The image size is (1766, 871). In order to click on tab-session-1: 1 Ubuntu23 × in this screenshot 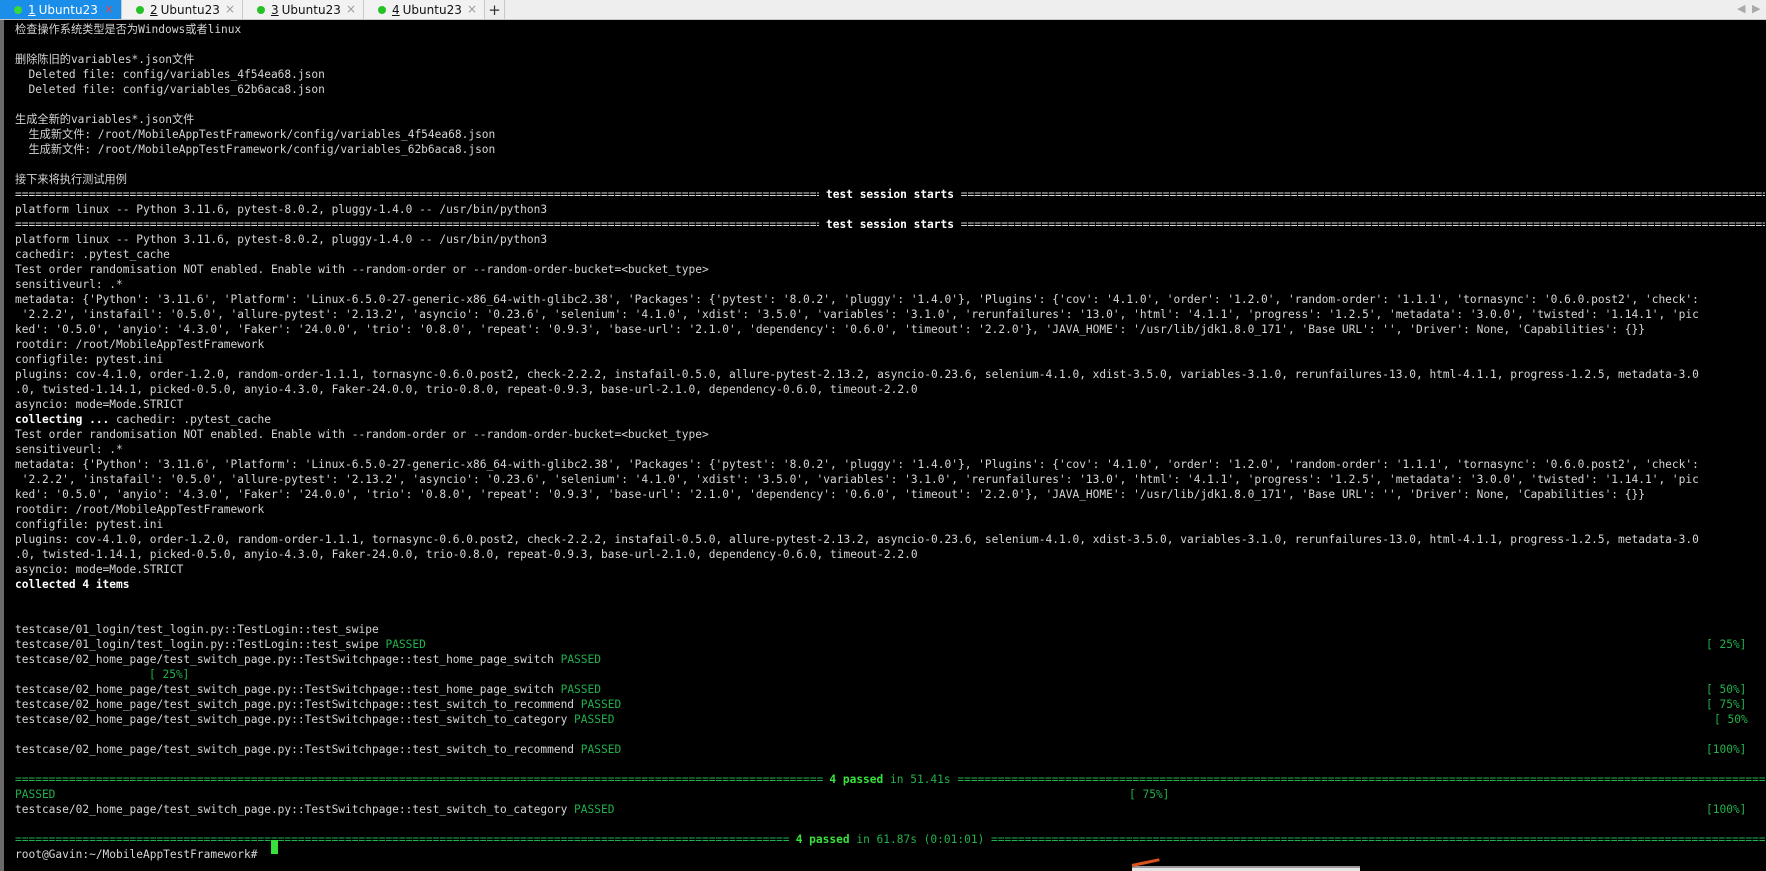, I will do `click(61, 9)`.